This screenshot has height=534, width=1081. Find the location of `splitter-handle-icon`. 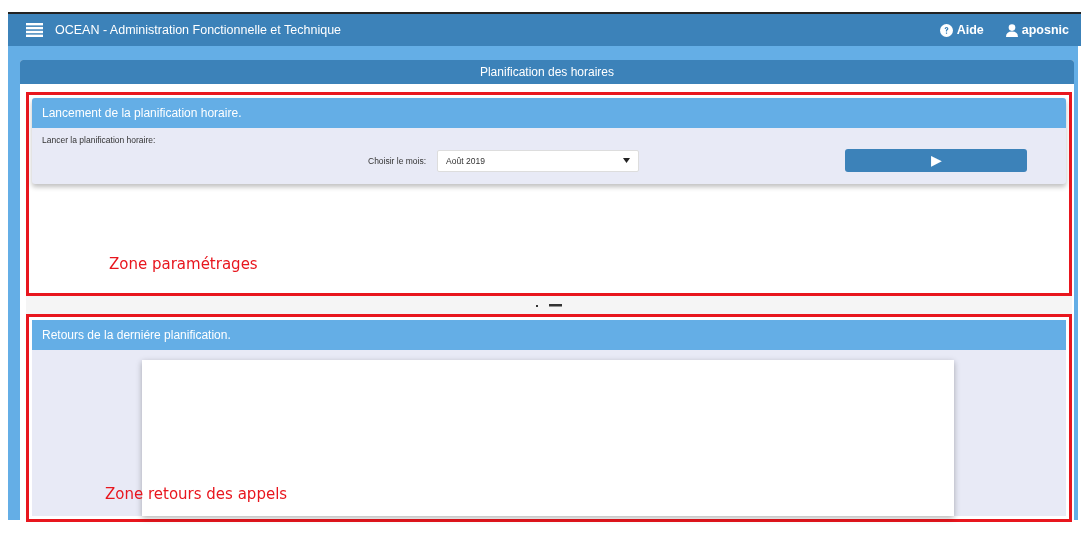

splitter-handle-icon is located at coordinates (549, 305).